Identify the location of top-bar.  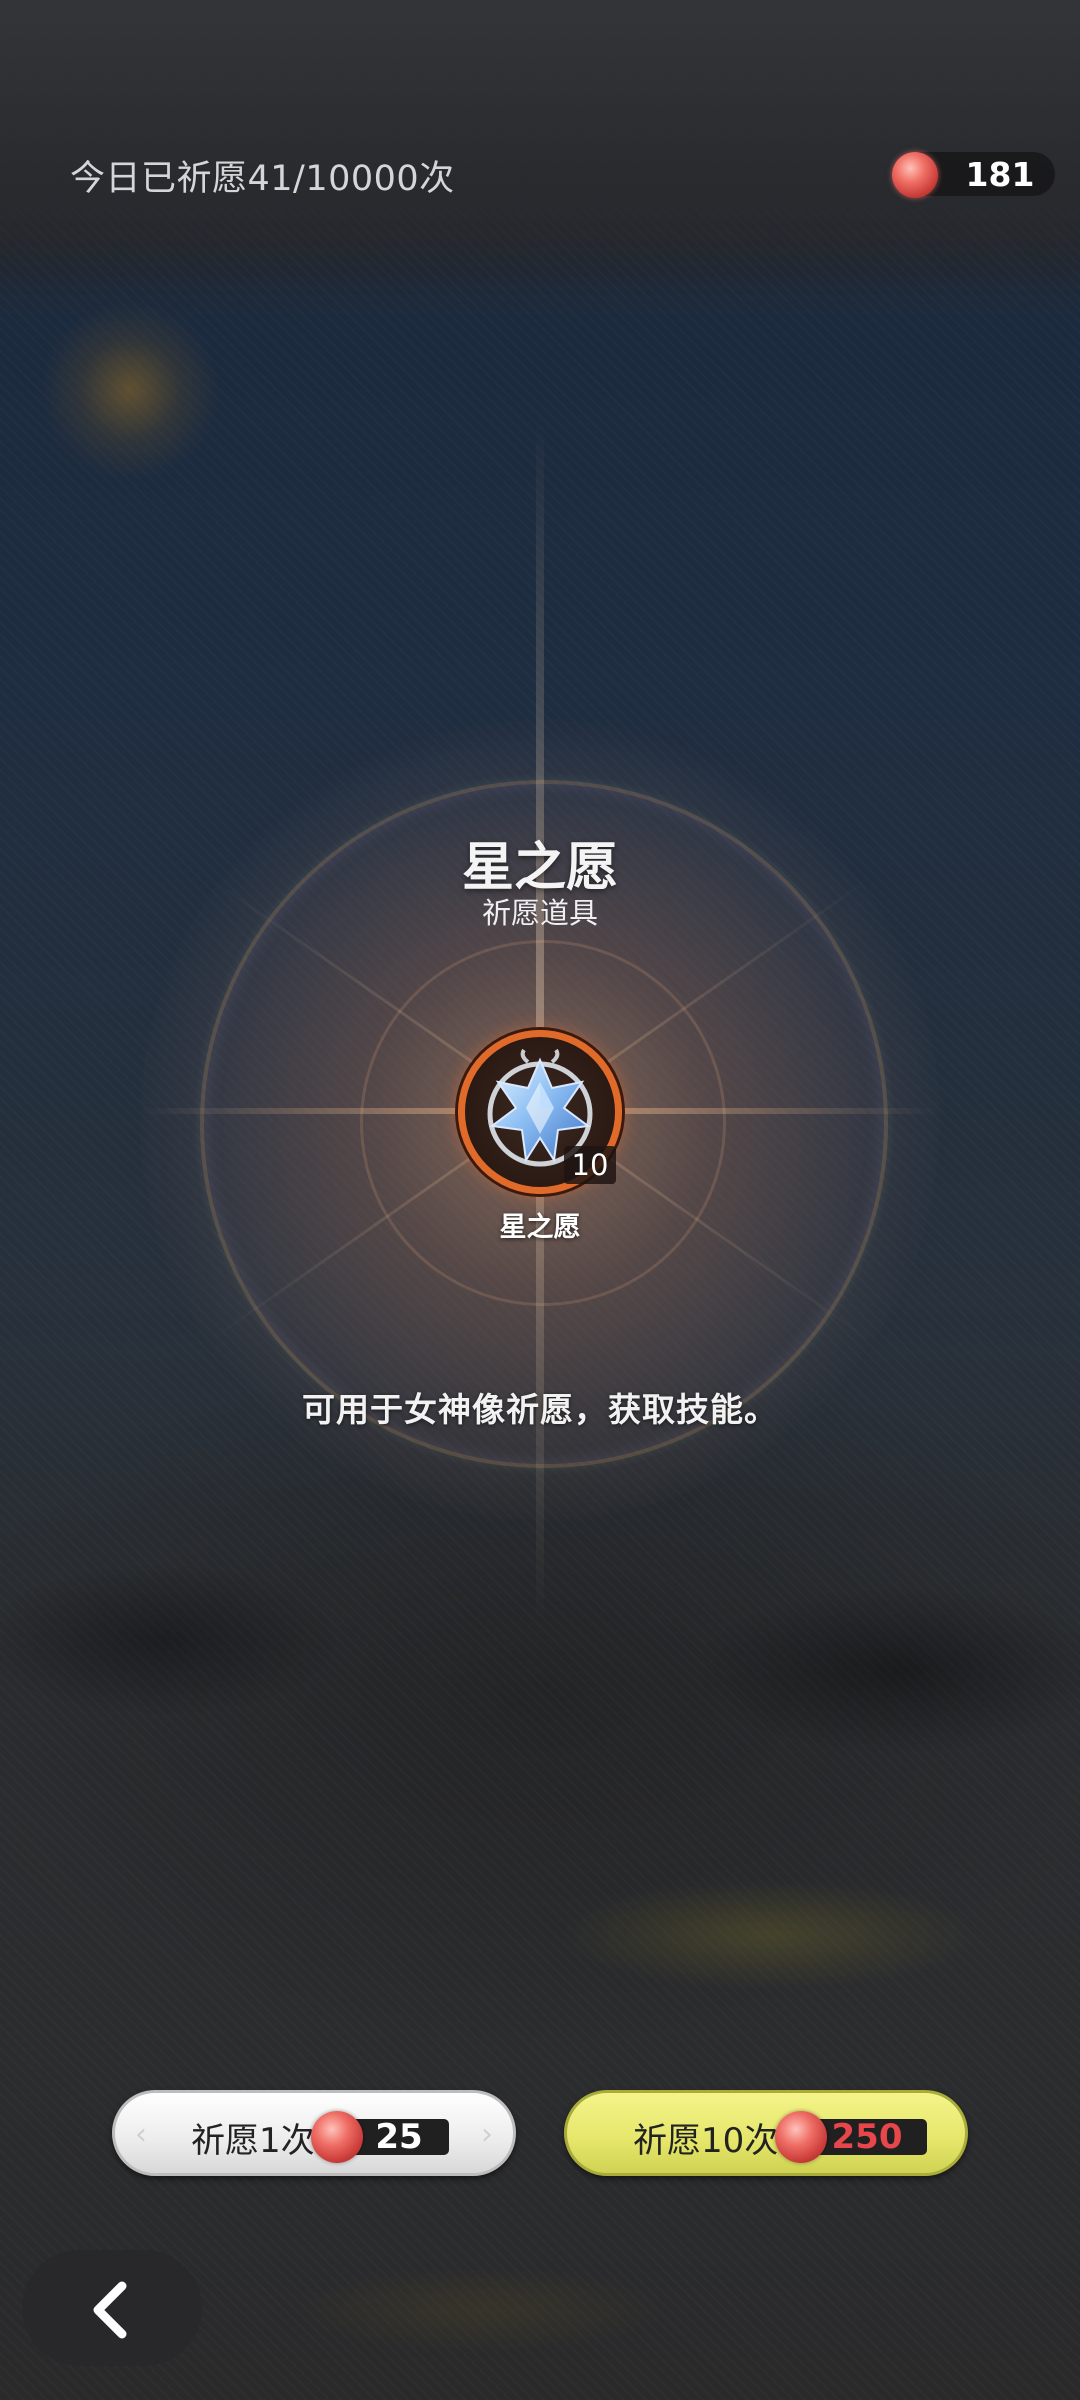
(540, 135).